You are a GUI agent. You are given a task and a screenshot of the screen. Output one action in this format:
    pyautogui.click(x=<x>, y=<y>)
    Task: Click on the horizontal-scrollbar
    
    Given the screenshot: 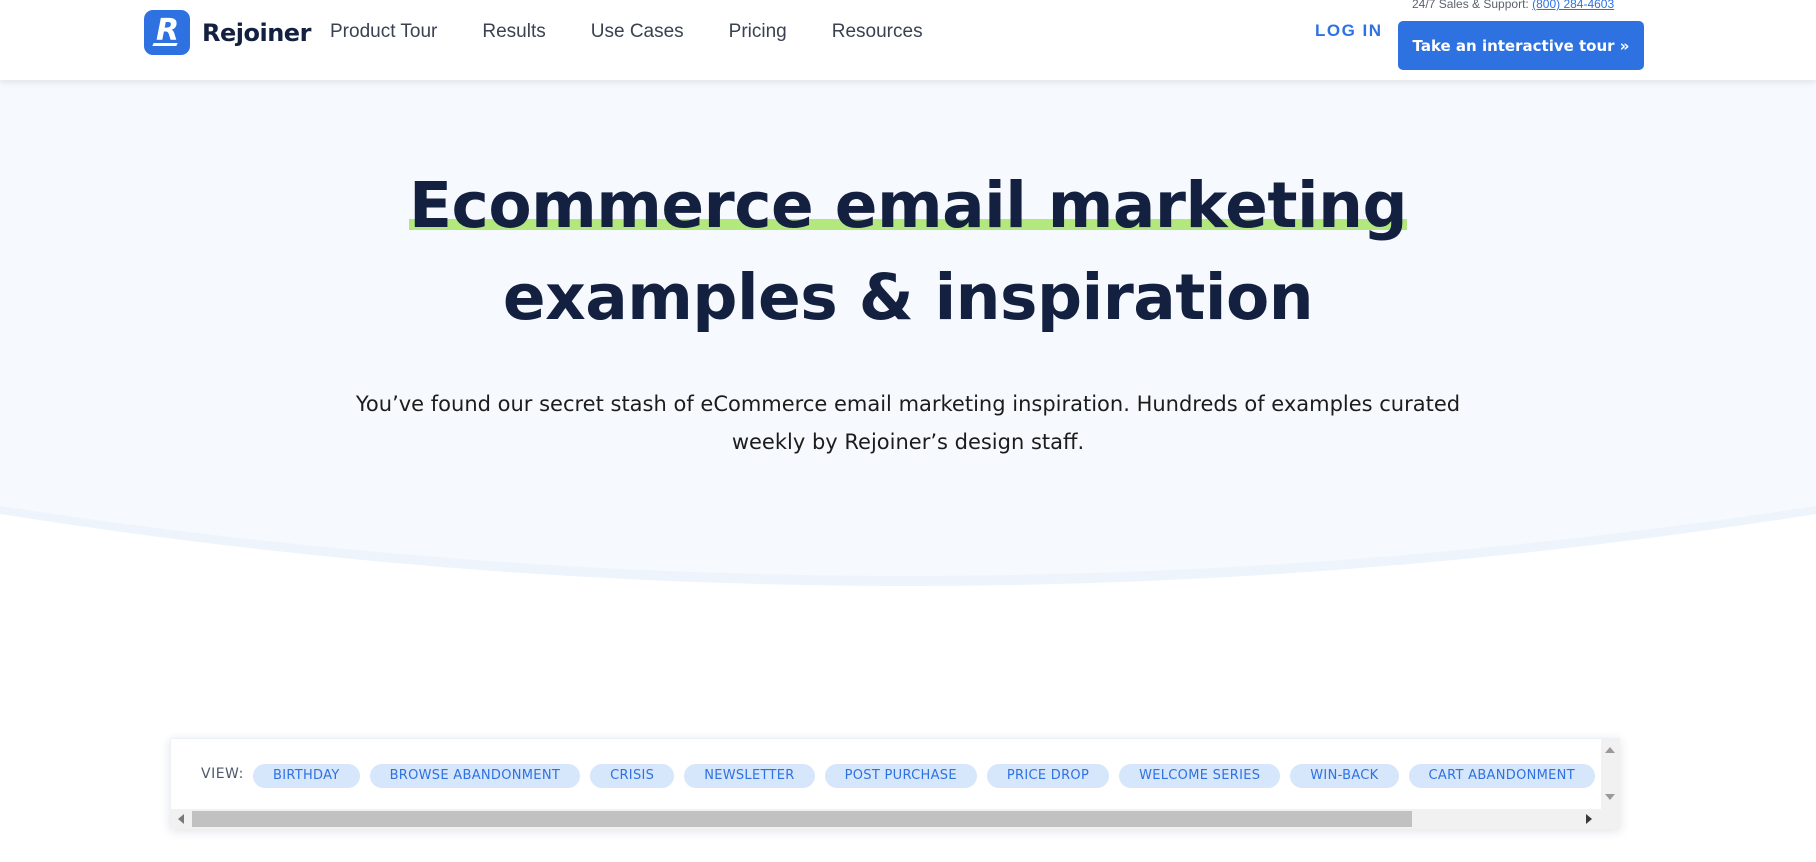 What is the action you would take?
    pyautogui.click(x=895, y=819)
    